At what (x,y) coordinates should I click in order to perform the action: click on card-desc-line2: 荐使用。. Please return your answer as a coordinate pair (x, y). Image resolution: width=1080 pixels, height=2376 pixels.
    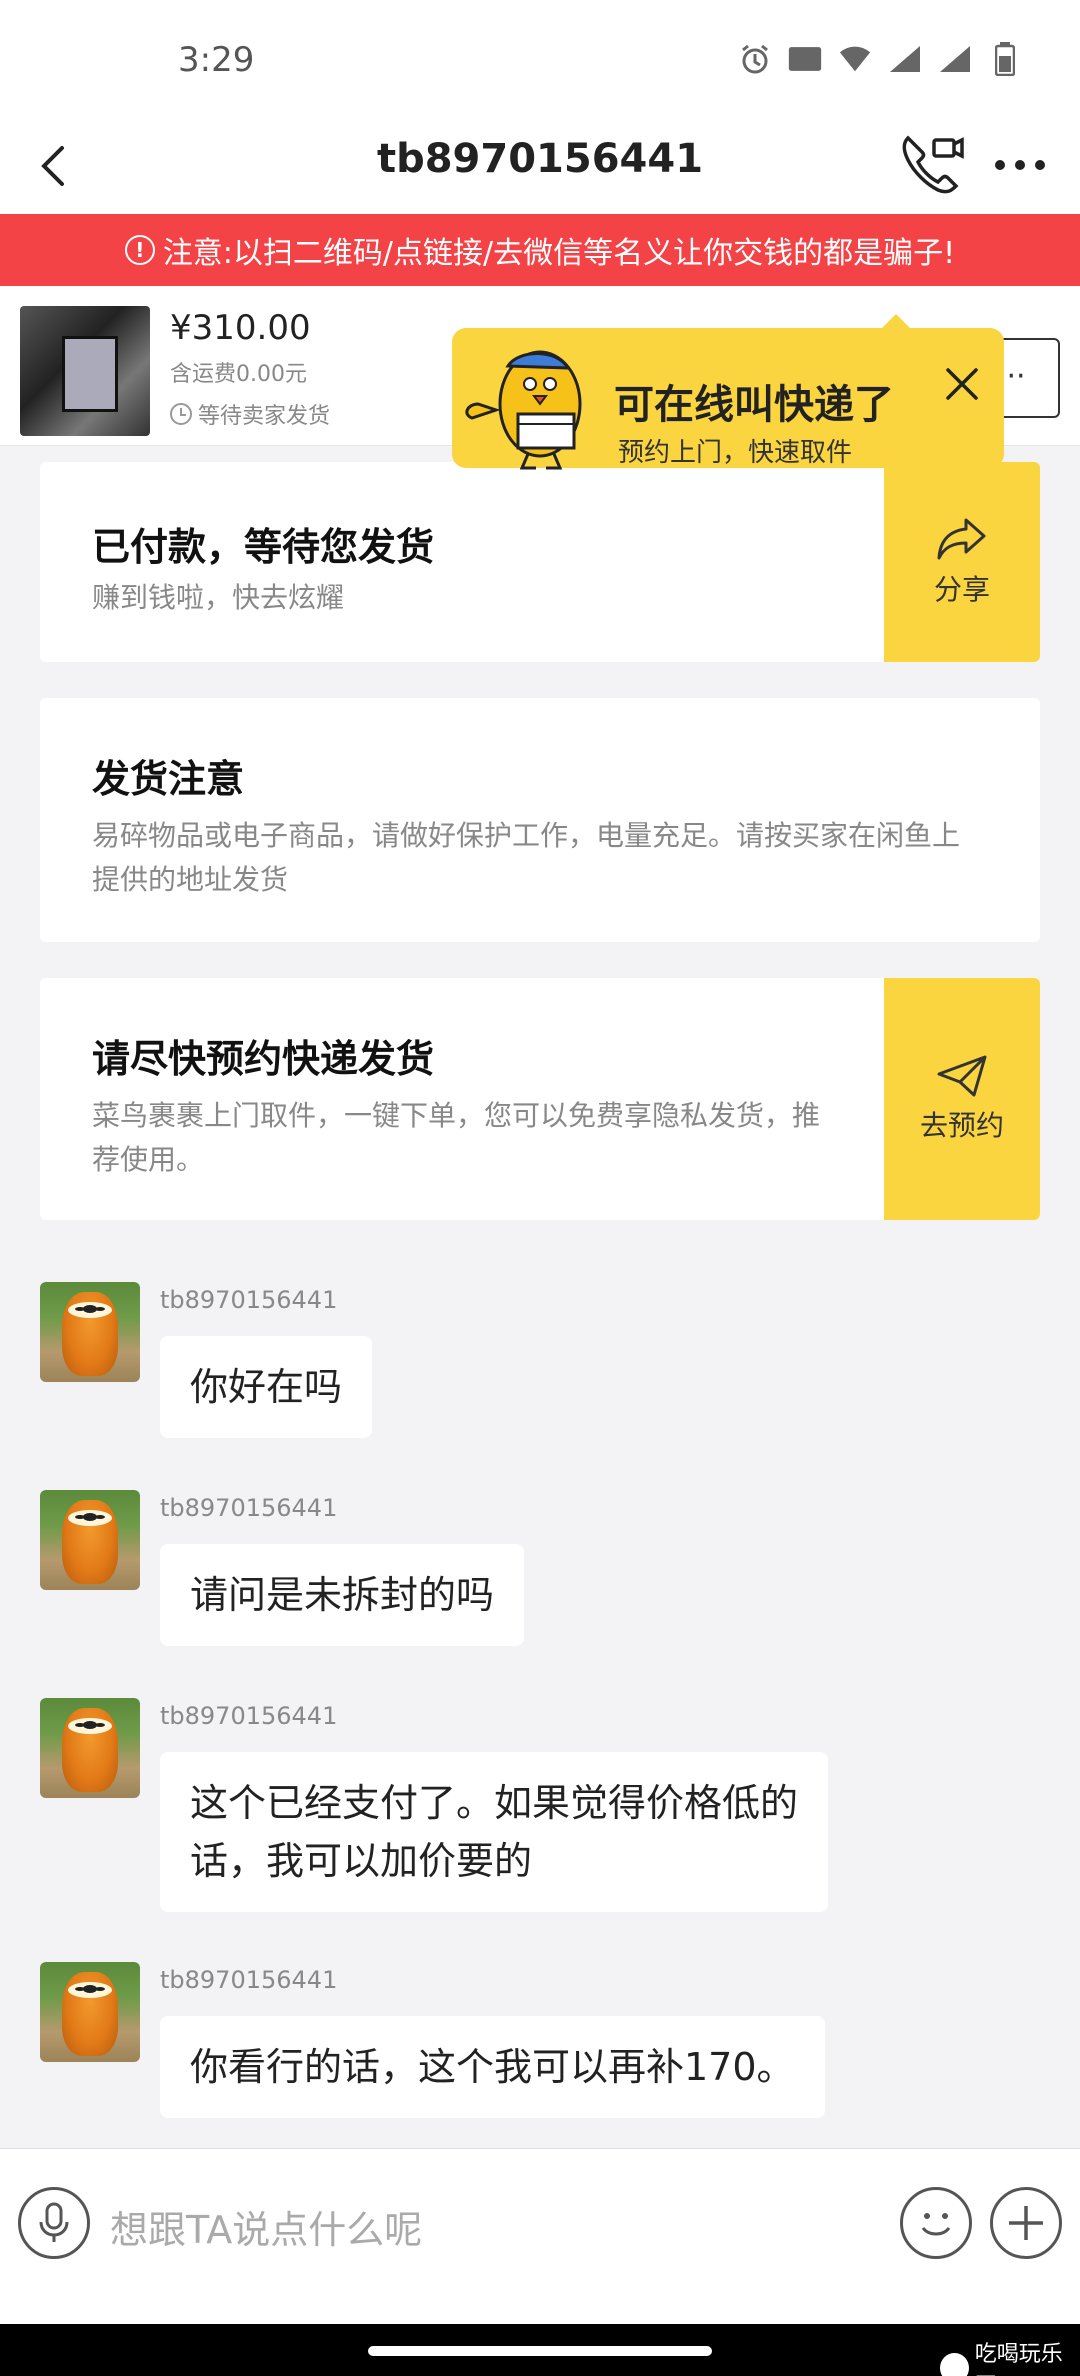
    Looking at the image, I should click on (148, 1159).